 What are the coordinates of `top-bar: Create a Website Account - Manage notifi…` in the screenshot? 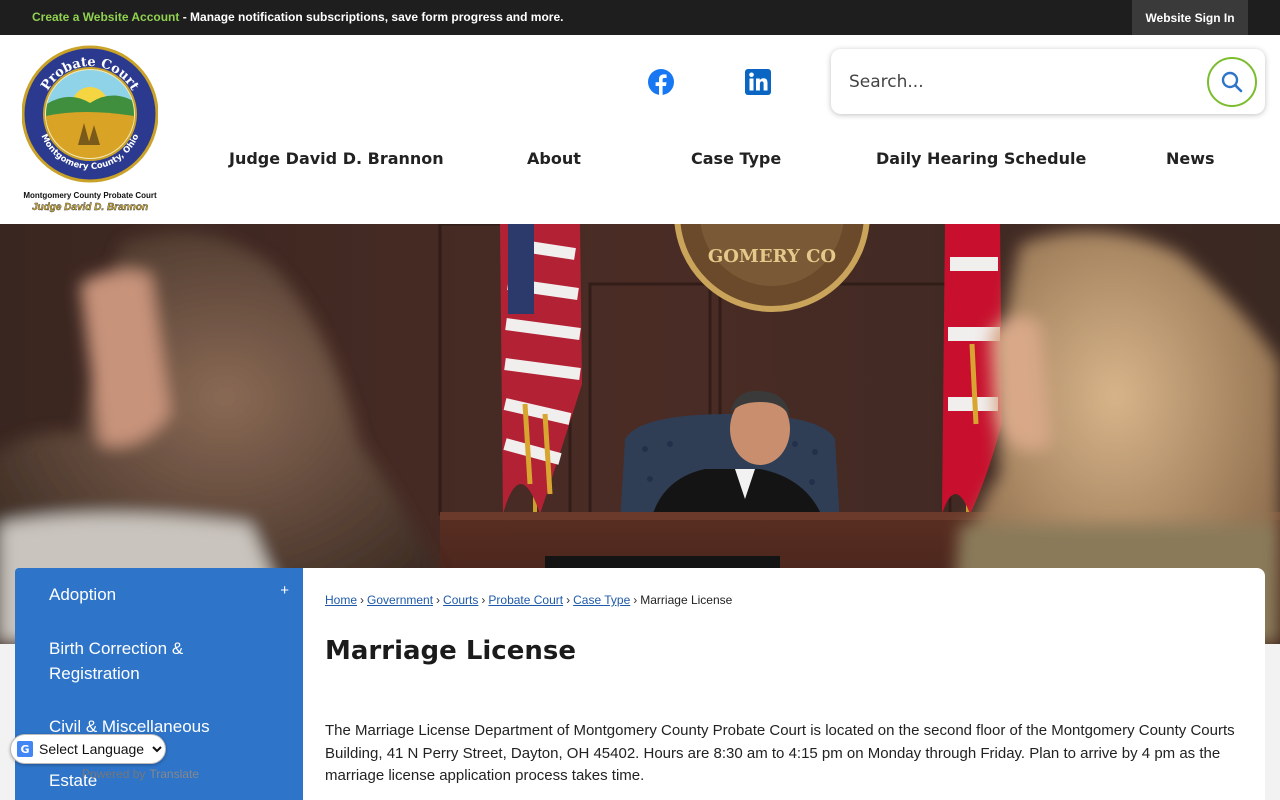 It's located at (640, 17).